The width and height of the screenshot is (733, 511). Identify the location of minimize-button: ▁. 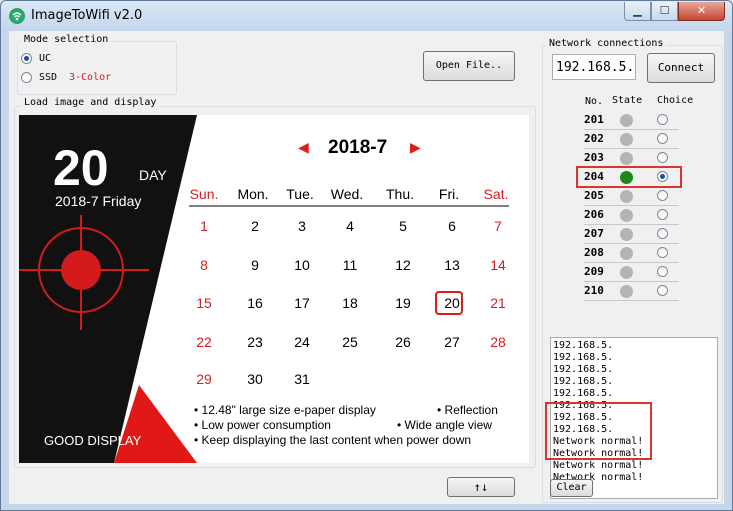
(637, 11).